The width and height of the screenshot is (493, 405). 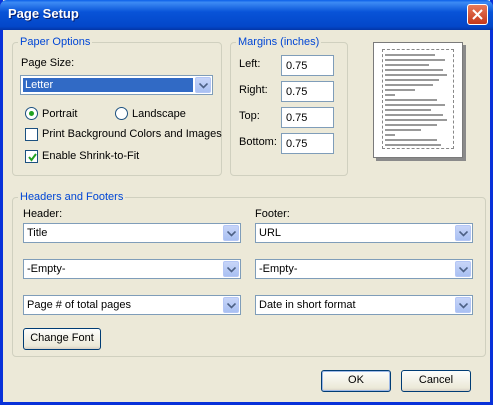 I want to click on print-background-label: Print Background Colors and Images, so click(x=132, y=134).